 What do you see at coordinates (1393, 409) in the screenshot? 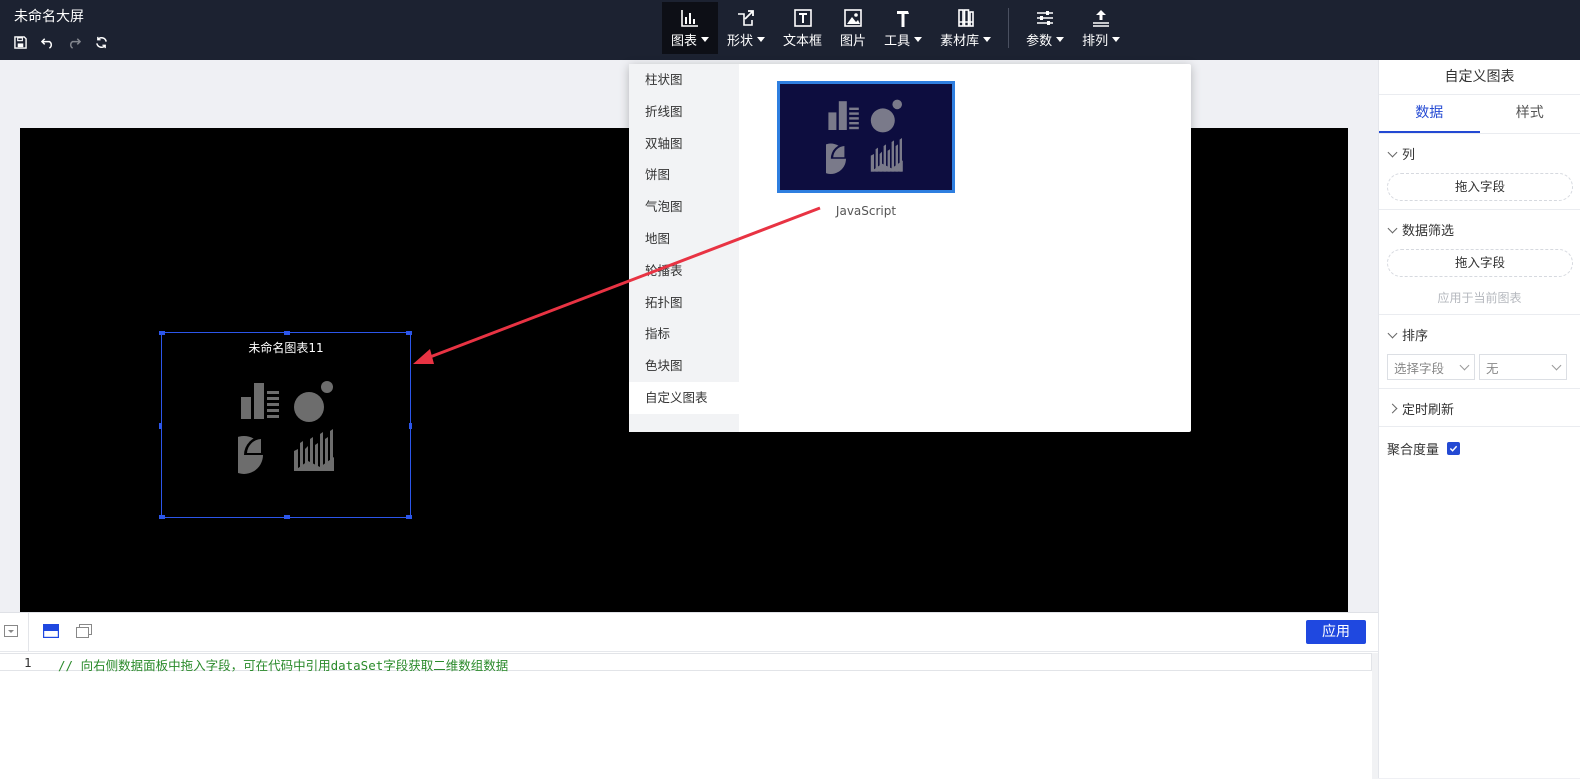
I see `chevron-right-icon` at bounding box center [1393, 409].